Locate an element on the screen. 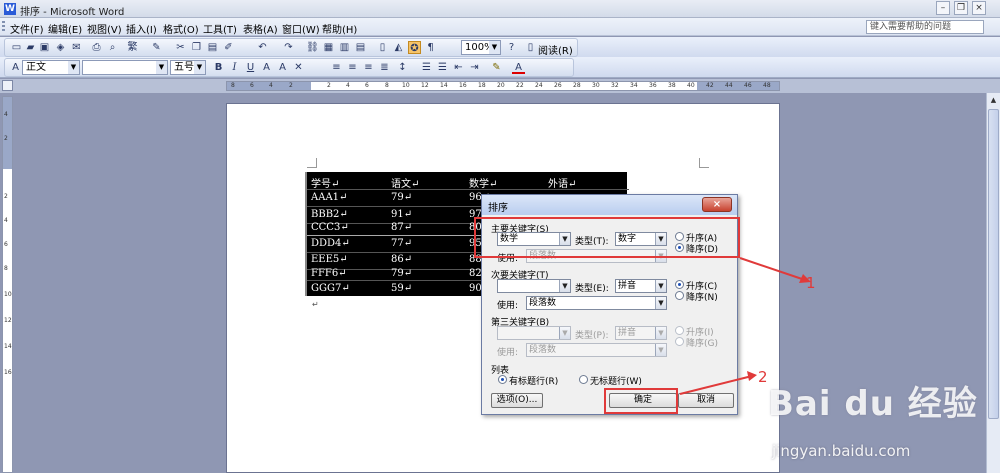  arrow-1-line is located at coordinates (774, 269).